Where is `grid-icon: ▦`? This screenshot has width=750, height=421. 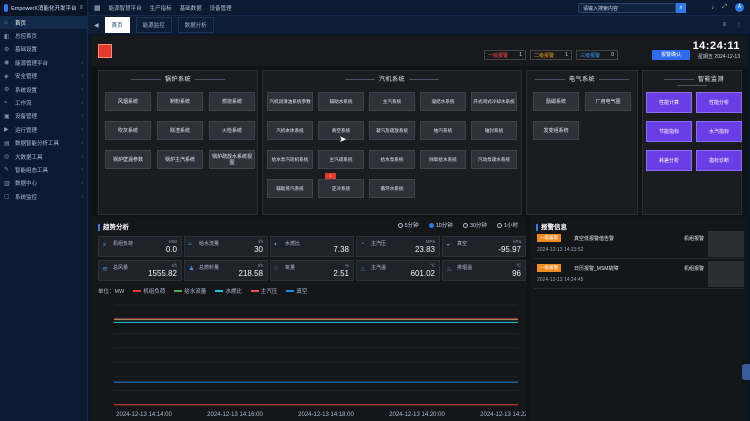 grid-icon: ▦ is located at coordinates (94, 8).